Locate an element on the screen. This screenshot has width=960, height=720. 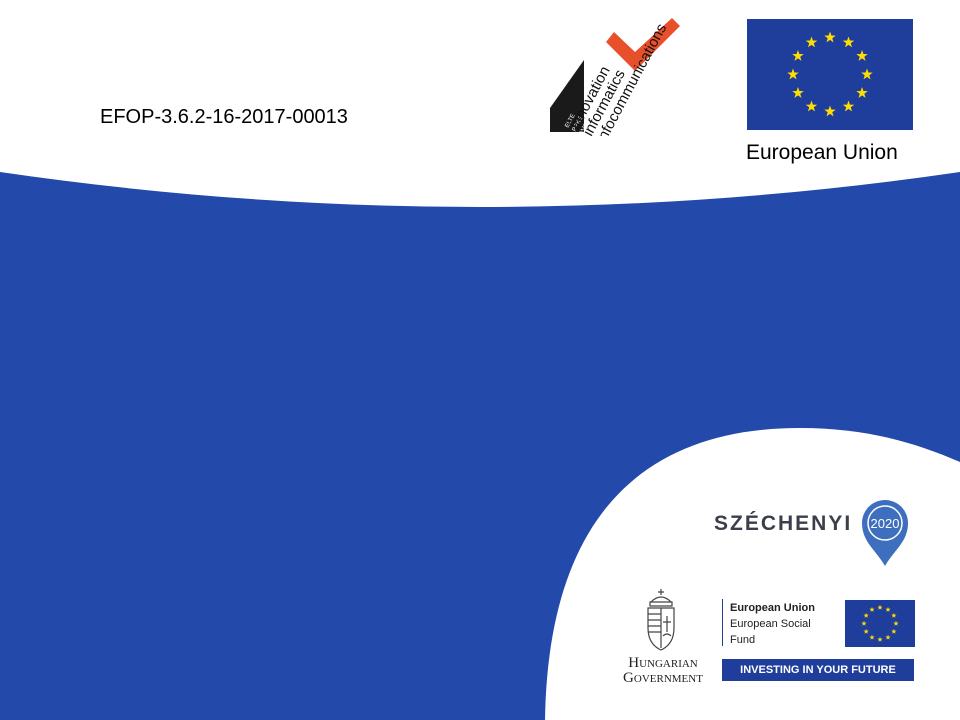
esf-title: European Union is located at coordinates (772, 608).